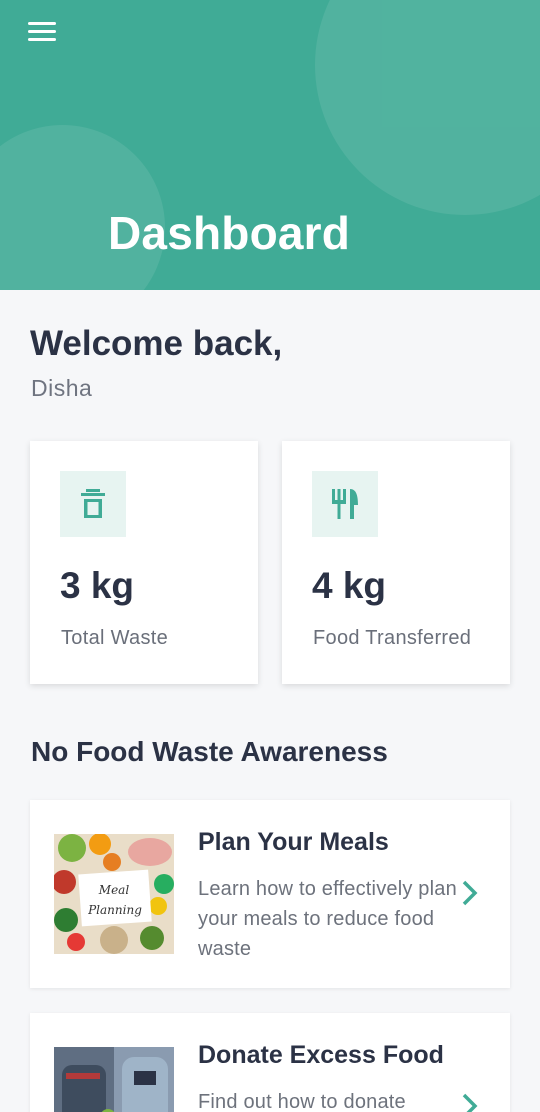 The image size is (540, 1112). Describe the element at coordinates (302, 1101) in the screenshot. I see `article-description: Find out how to donate` at that location.